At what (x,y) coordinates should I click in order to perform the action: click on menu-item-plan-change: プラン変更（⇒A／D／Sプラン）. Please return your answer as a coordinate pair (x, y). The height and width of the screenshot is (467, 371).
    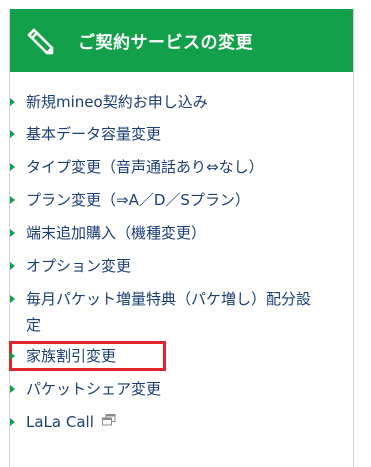
    Looking at the image, I should click on (168, 200).